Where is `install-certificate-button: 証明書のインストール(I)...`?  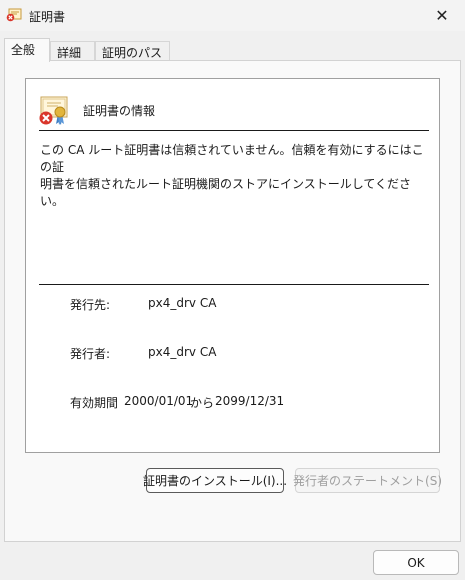
install-certificate-button: 証明書のインストール(I)... is located at coordinates (215, 480).